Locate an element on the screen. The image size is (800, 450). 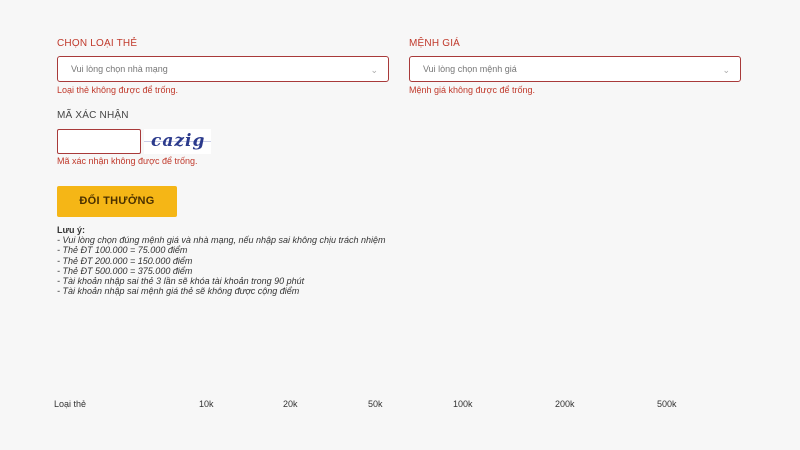
captcha-image-text: cazig is located at coordinates (178, 141).